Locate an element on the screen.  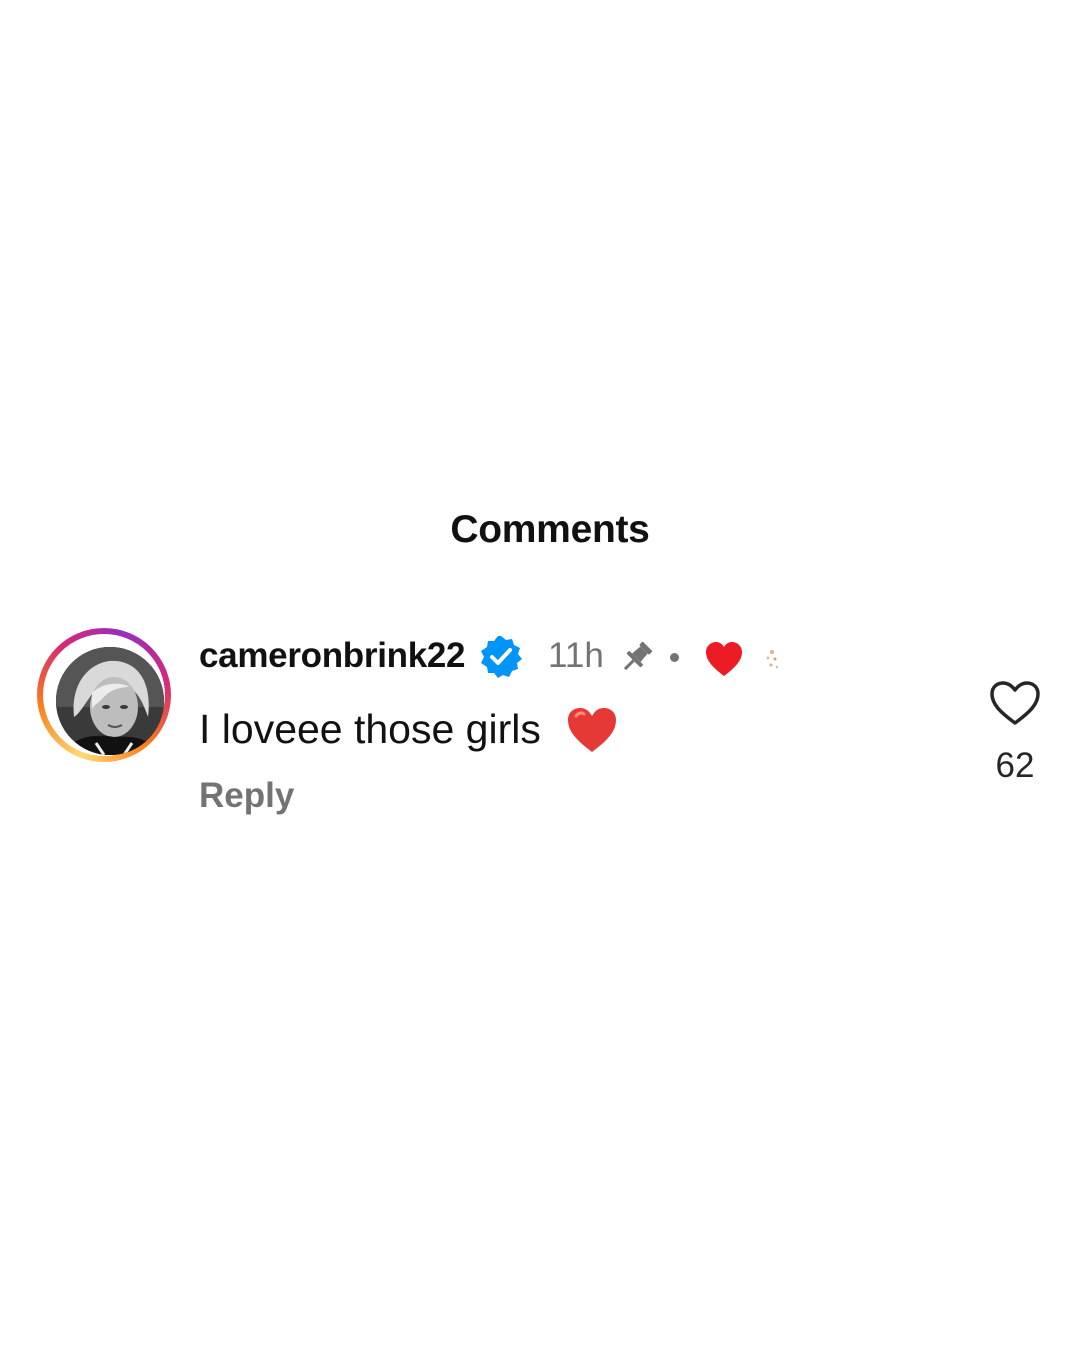
comment-text: I loveee those girls is located at coordinates (370, 729).